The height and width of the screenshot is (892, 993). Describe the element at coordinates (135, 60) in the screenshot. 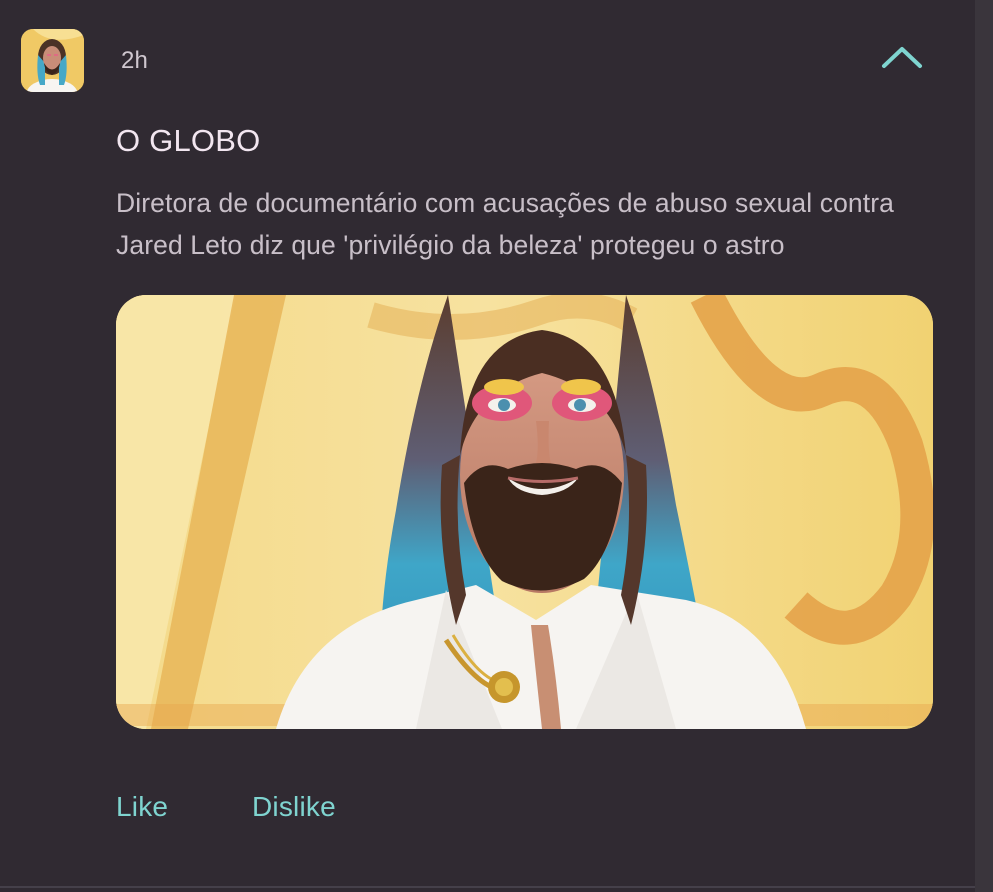

I see `post-timestamp: 2h` at that location.